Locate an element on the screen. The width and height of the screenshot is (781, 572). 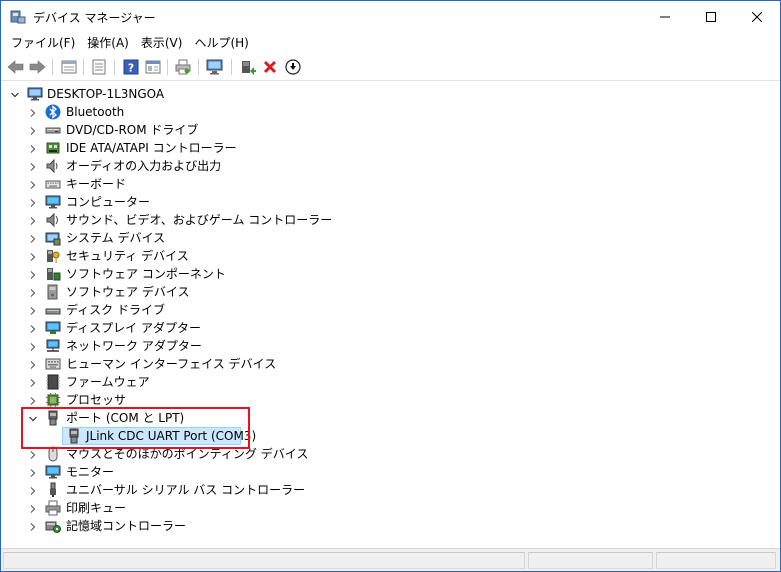
tree-category-item: ネットワーク アダプター is located at coordinates (390, 346).